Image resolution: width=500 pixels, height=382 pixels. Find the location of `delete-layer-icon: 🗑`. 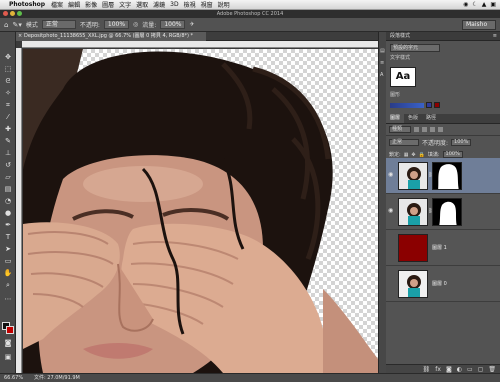

delete-layer-icon: 🗑 is located at coordinates (492, 369).